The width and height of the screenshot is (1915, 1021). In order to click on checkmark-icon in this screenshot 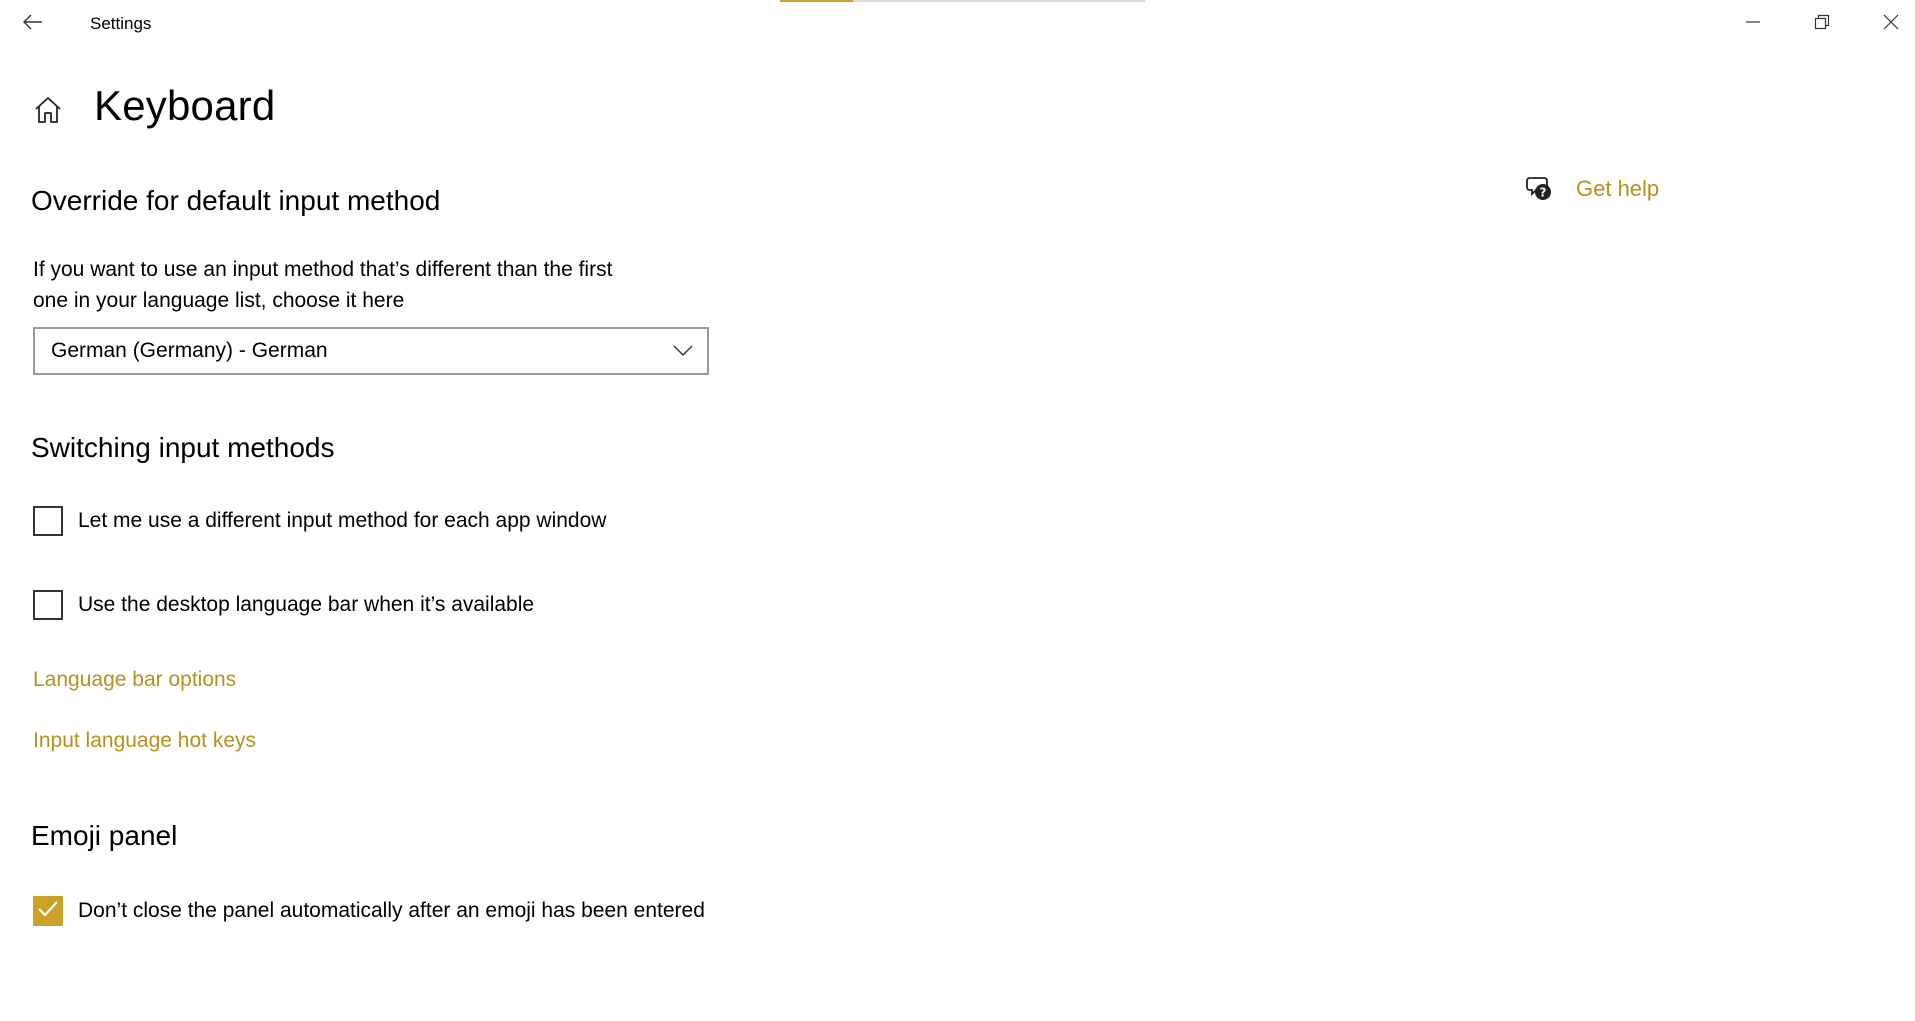, I will do `click(48, 911)`.